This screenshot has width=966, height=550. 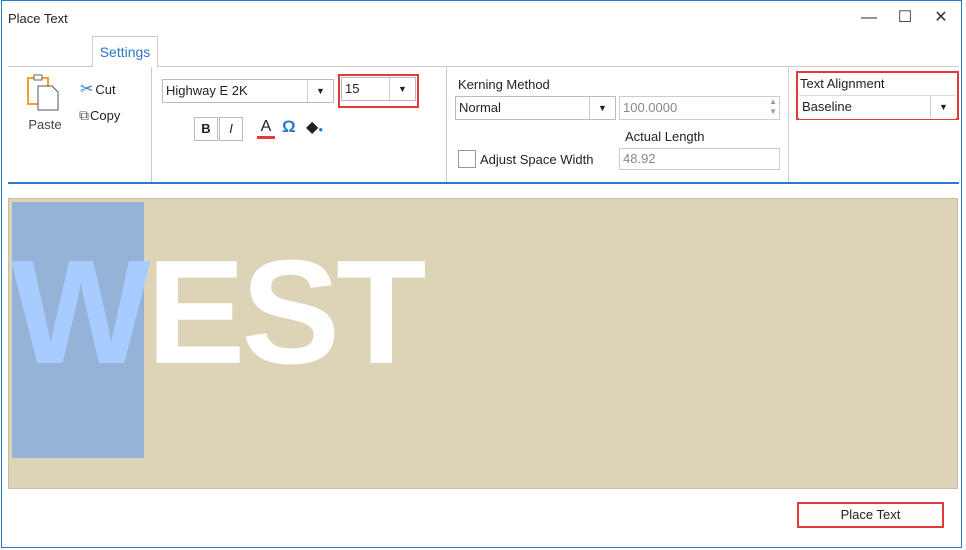 I want to click on cut-button: ✂ Cut, so click(x=98, y=89).